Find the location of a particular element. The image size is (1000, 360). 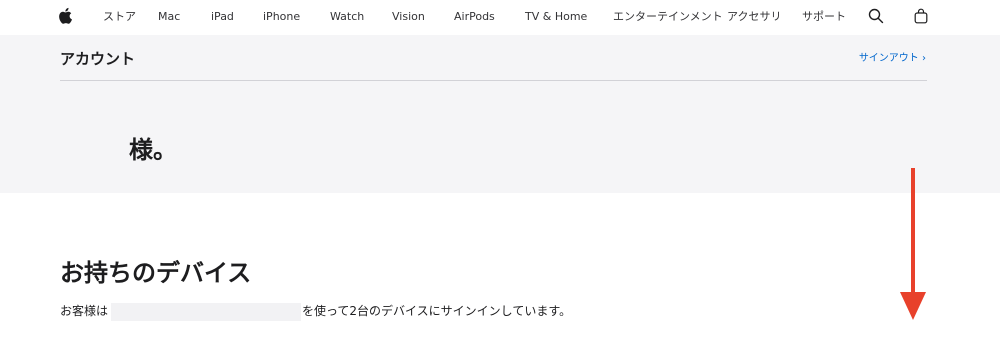

nav-item-airpods: AirPods is located at coordinates (474, 17).